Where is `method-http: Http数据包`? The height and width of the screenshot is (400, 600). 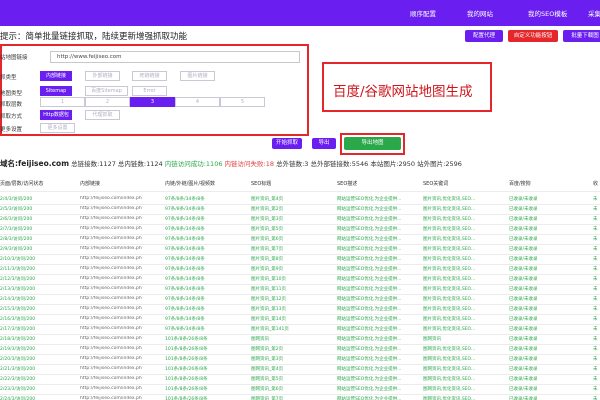
method-http: Http数据包 is located at coordinates (56, 115).